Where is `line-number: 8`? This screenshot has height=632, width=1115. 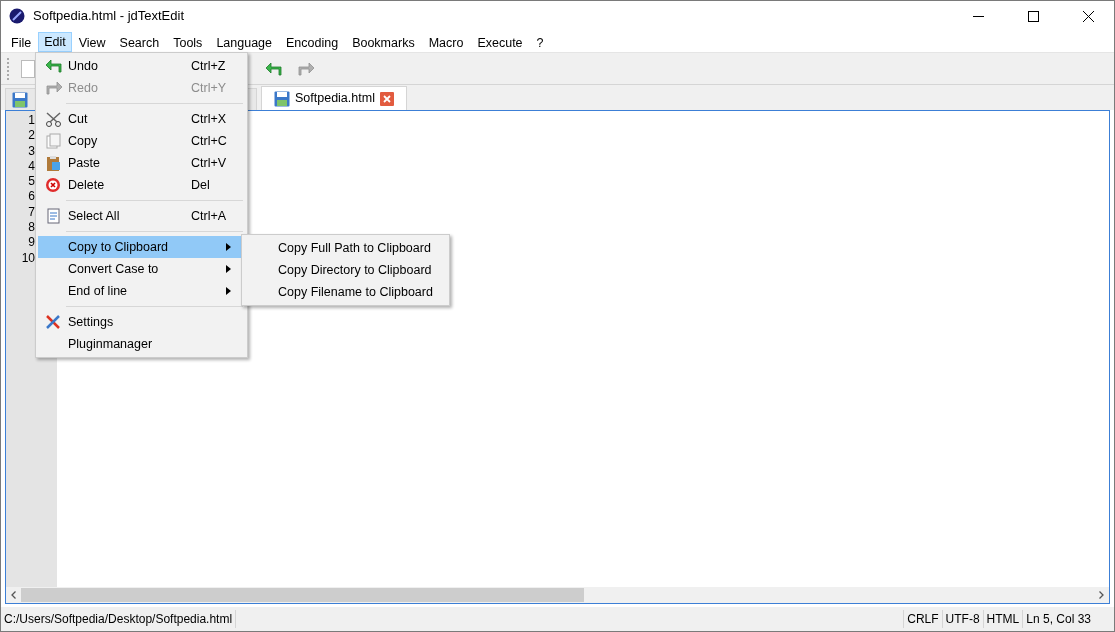 line-number: 8 is located at coordinates (31, 228).